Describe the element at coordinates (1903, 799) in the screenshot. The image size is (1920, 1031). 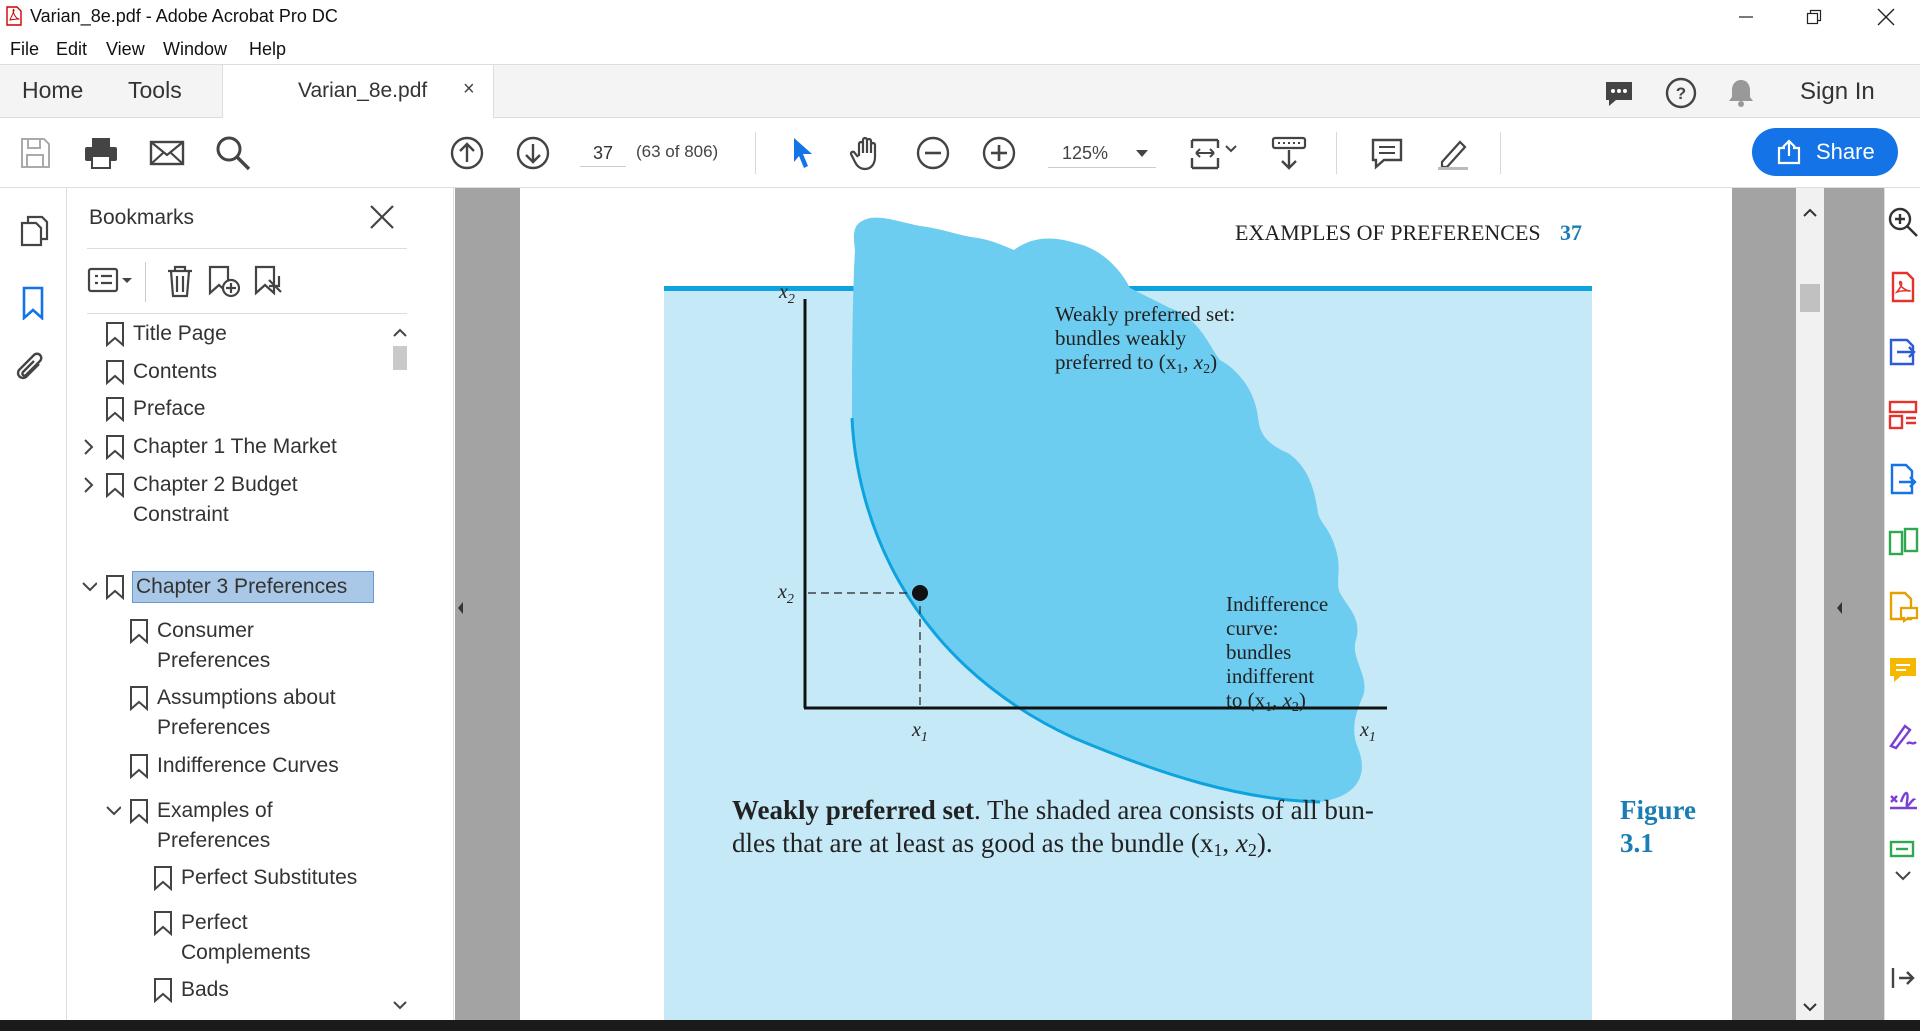
I see `request-signatures-icon` at that location.